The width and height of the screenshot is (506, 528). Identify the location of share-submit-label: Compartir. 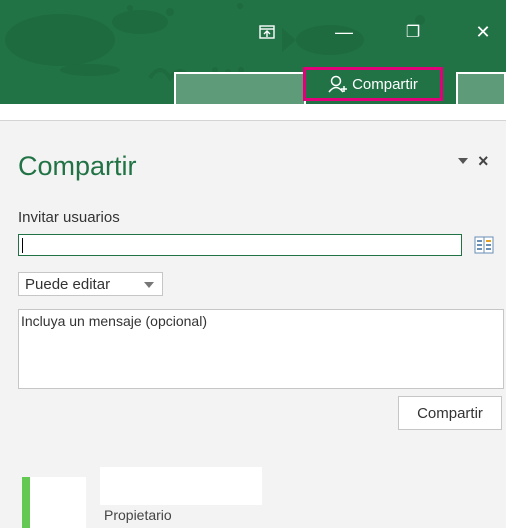
(450, 413).